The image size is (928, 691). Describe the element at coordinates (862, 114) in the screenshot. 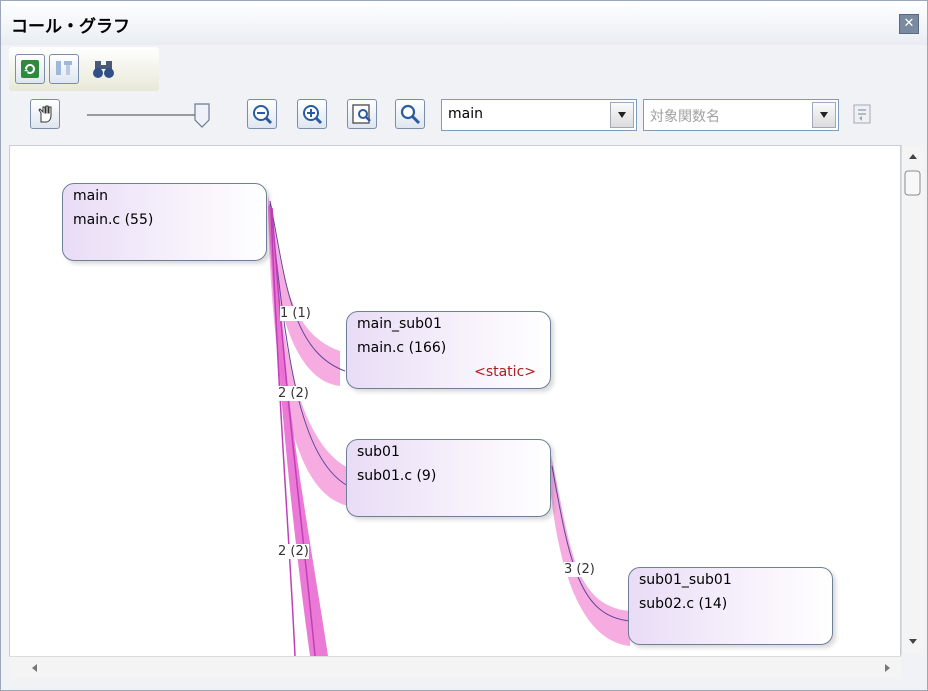

I see `jump-icon` at that location.